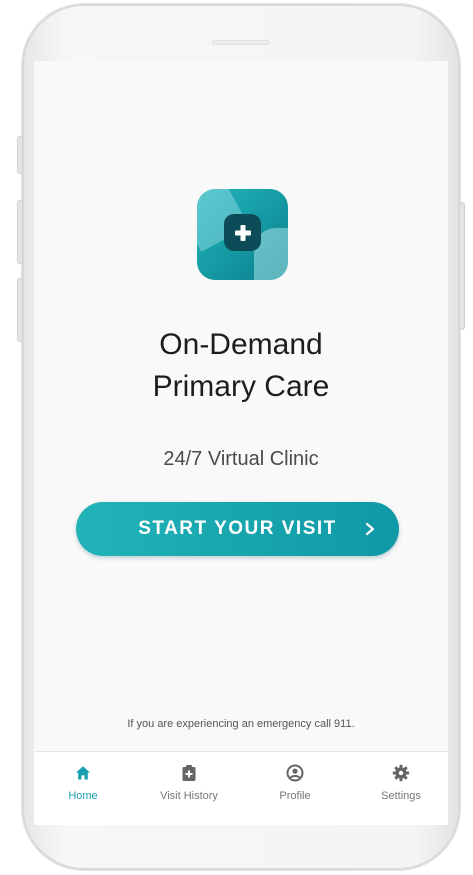  What do you see at coordinates (295, 796) in the screenshot?
I see `tab-profile-label: Profile` at bounding box center [295, 796].